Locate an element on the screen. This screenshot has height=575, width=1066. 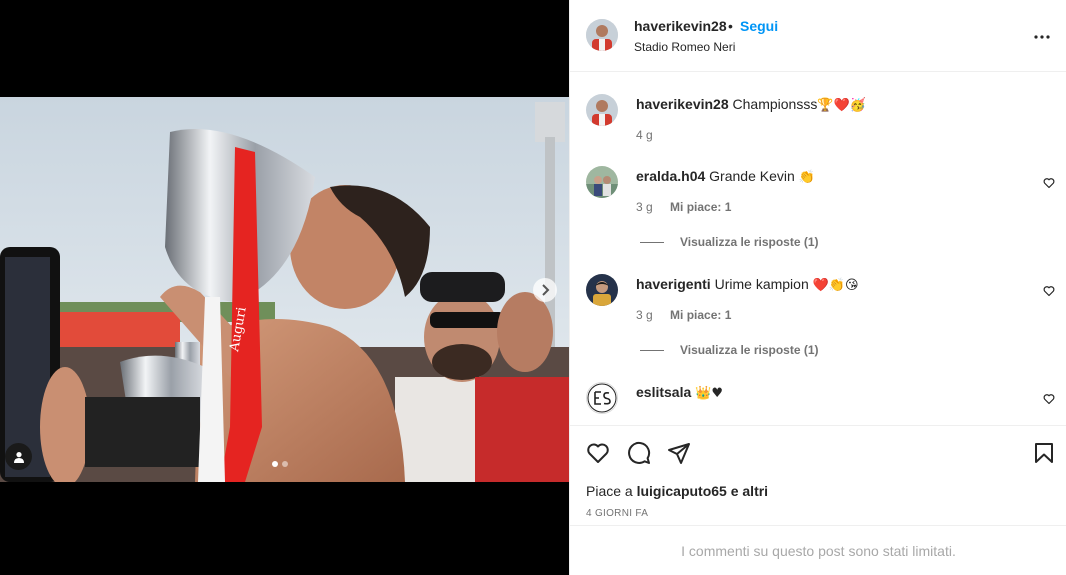
tagged-users-button is located at coordinates (18, 456).